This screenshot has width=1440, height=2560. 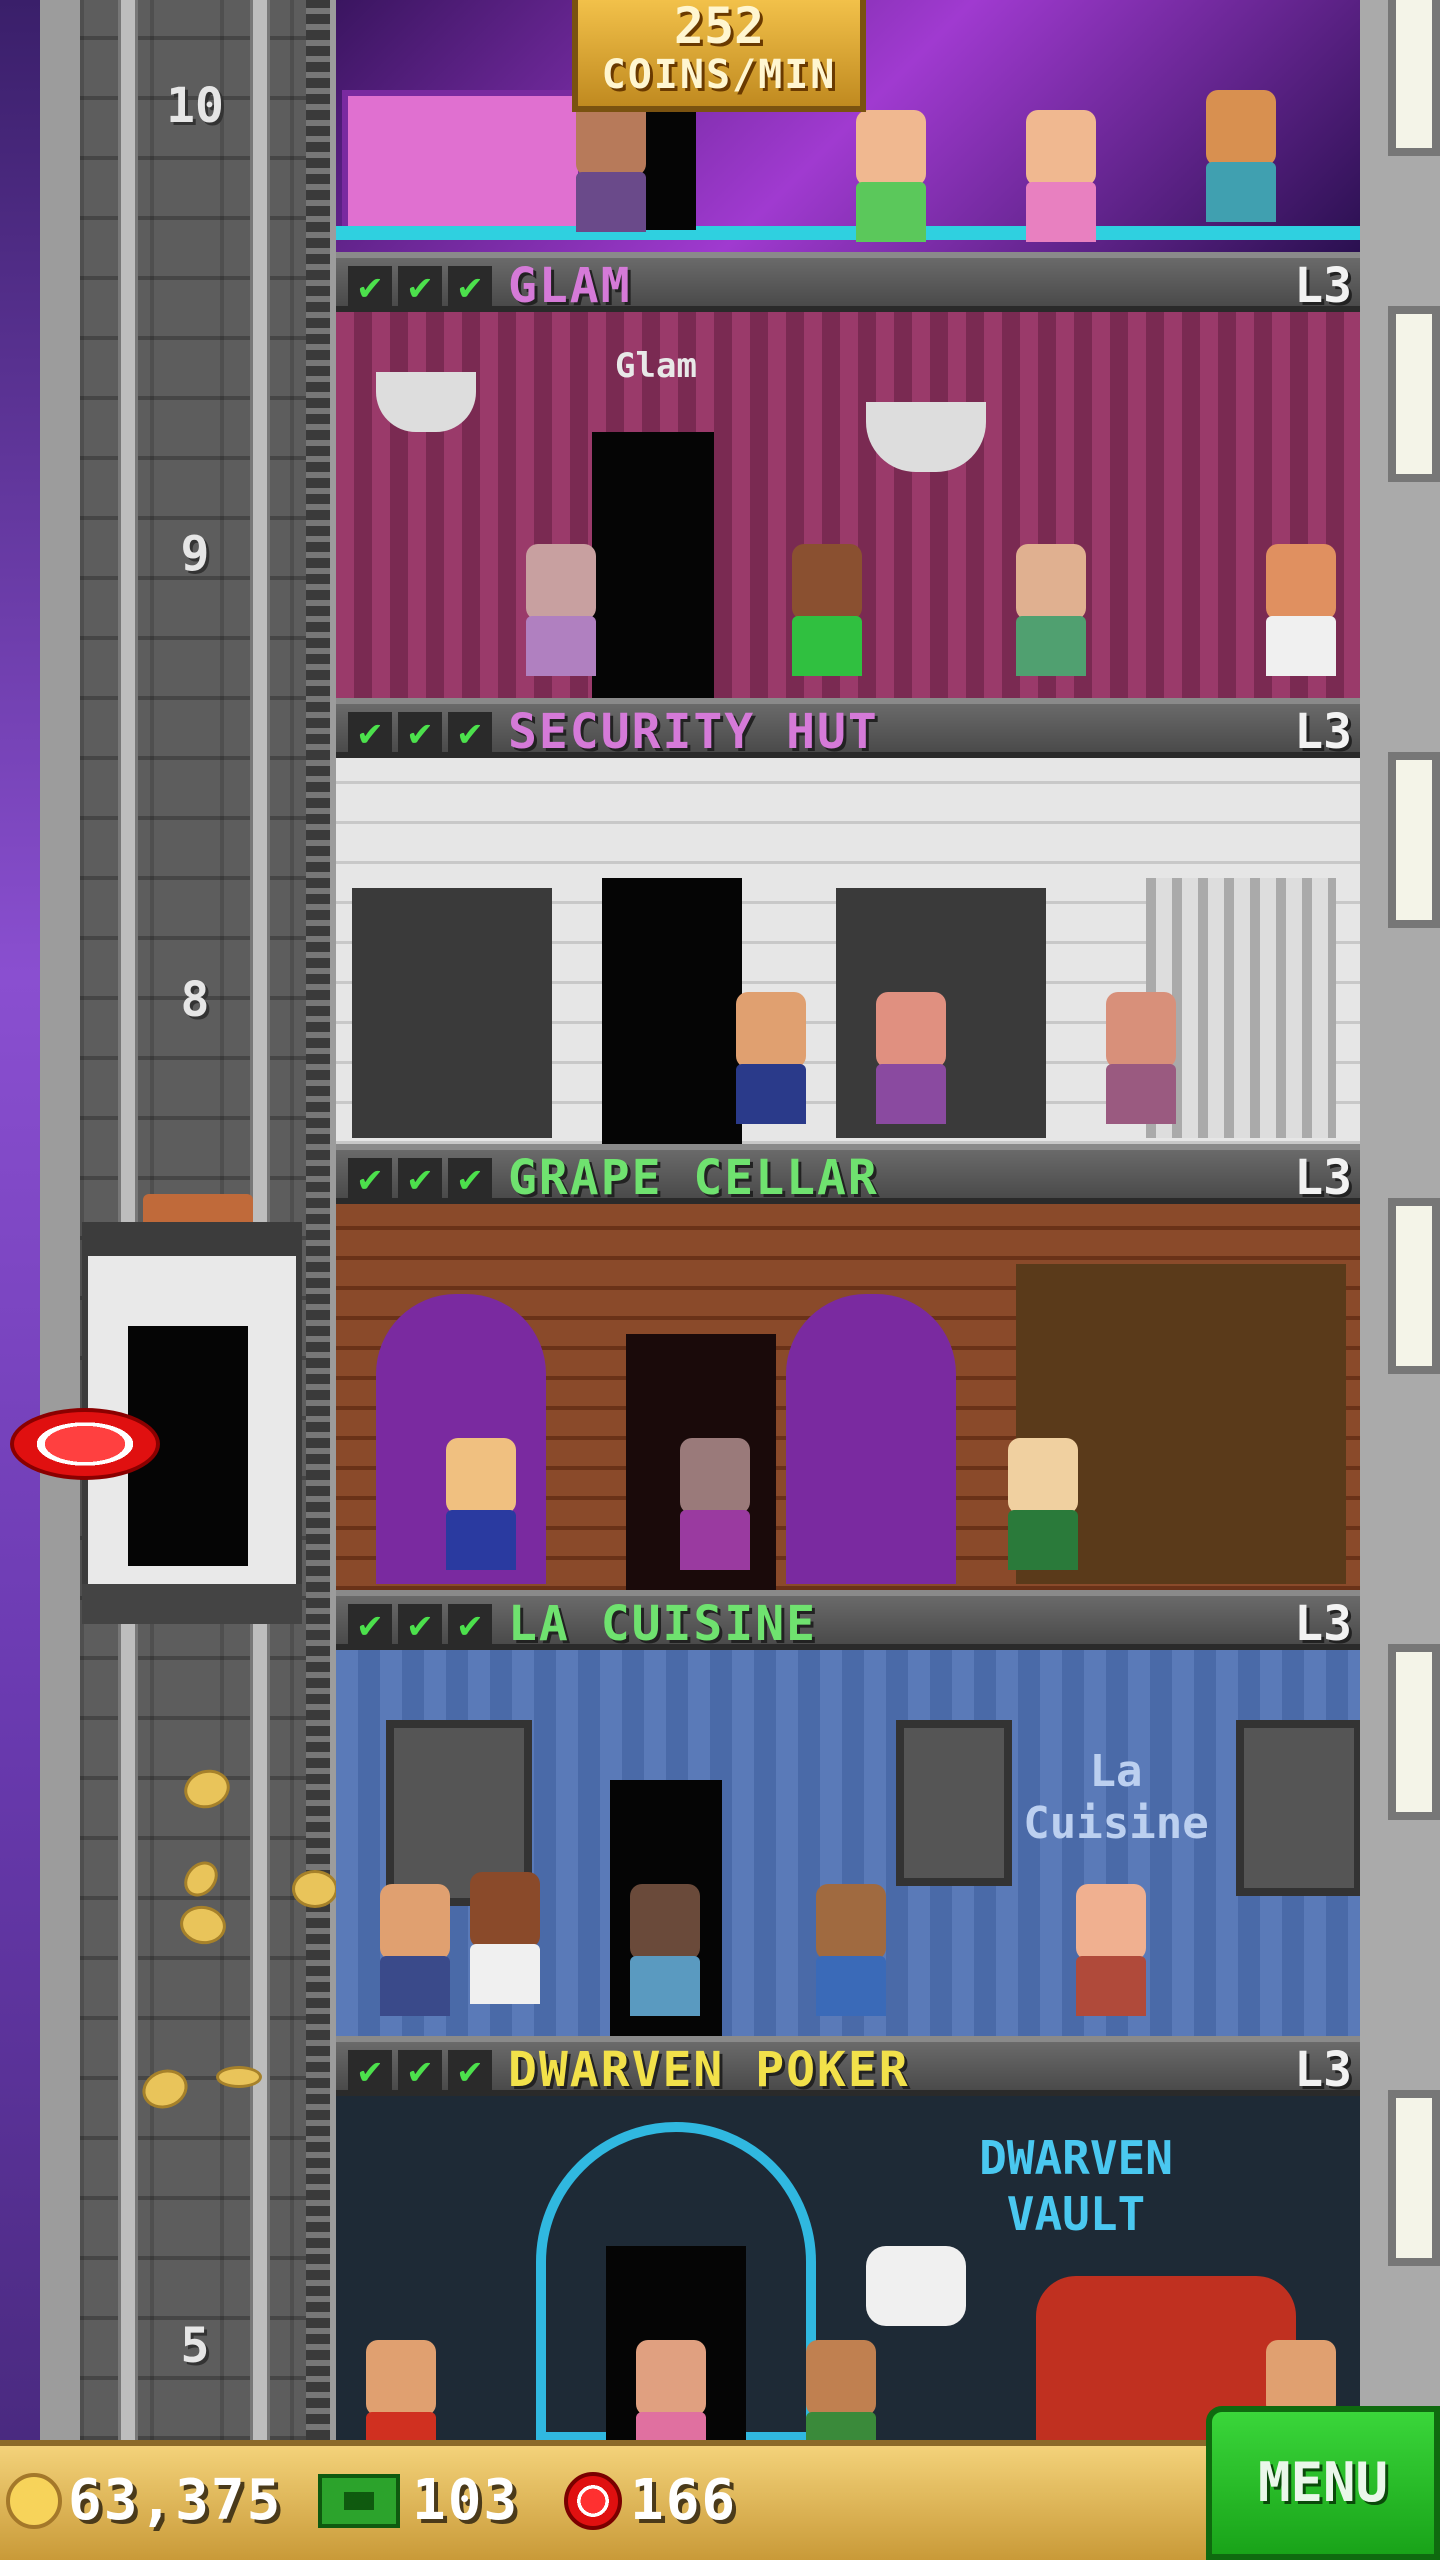 I want to click on dwarven-vault-sign: DWARVEN VAULT, so click(x=1076, y=2186).